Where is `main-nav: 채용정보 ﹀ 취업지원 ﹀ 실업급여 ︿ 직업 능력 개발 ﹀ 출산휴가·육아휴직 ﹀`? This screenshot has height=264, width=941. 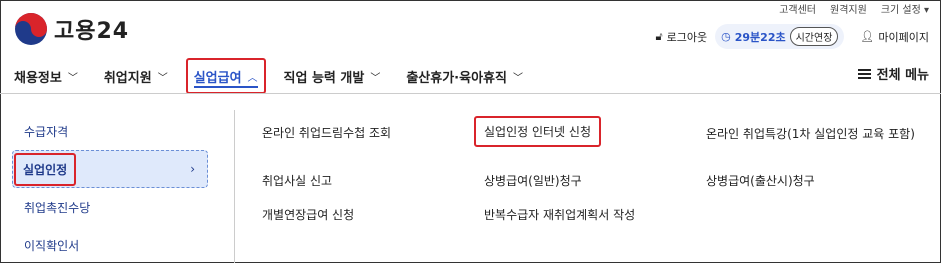 main-nav: 채용정보 ﹀ 취업지원 ﹀ 실업급여 ︿ 직업 능력 개발 ﹀ 출산휴가·육아휴직 ﹀ is located at coordinates (281, 76).